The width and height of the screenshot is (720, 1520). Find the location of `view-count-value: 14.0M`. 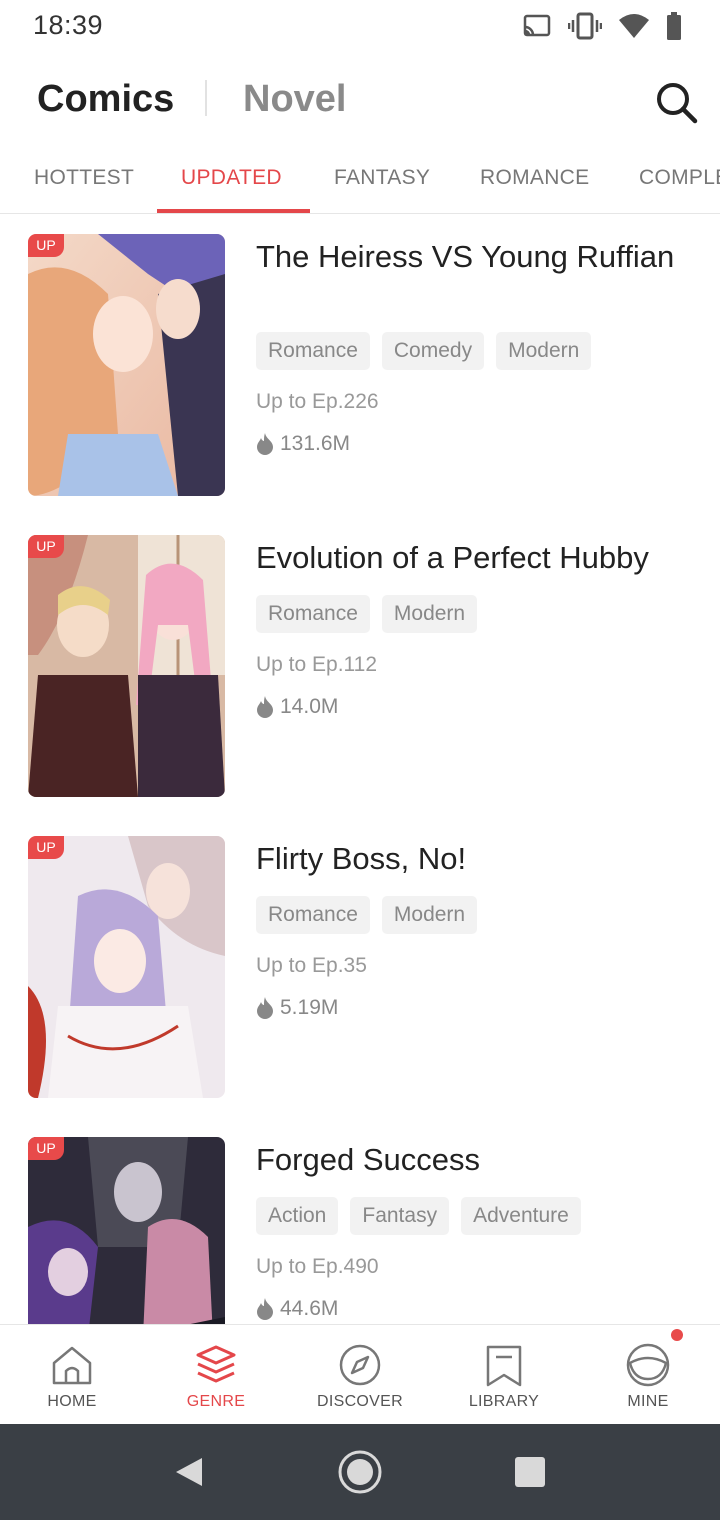

view-count-value: 14.0M is located at coordinates (309, 706).